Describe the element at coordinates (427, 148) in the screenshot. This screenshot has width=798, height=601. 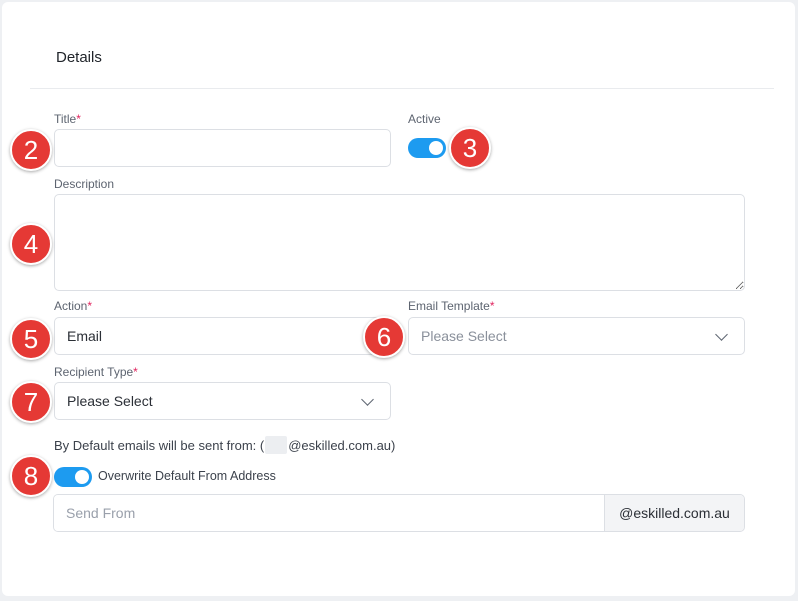
I see `active-toggle` at that location.